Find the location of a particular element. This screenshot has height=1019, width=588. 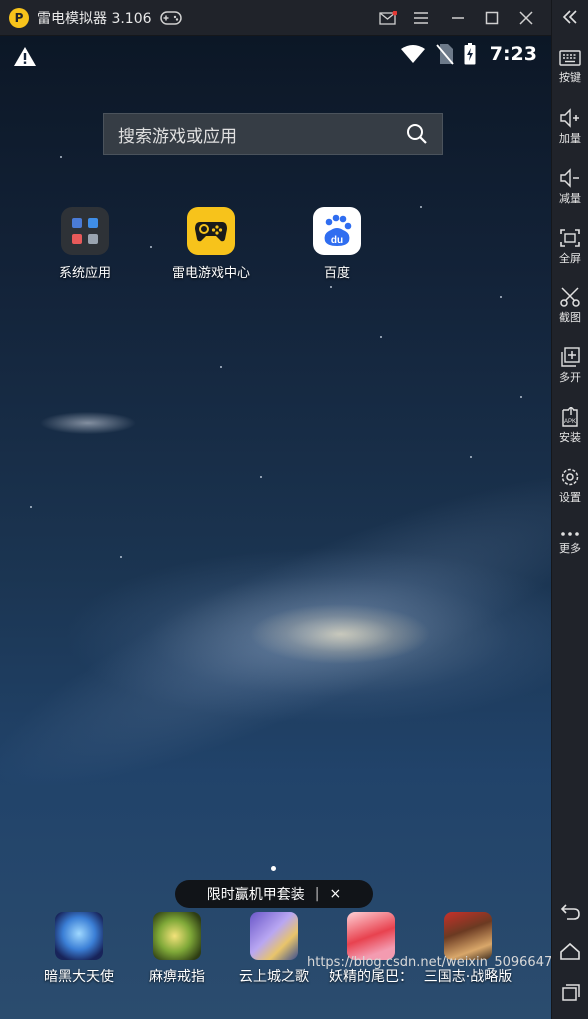

app-baidu: du 百度 is located at coordinates (337, 244).